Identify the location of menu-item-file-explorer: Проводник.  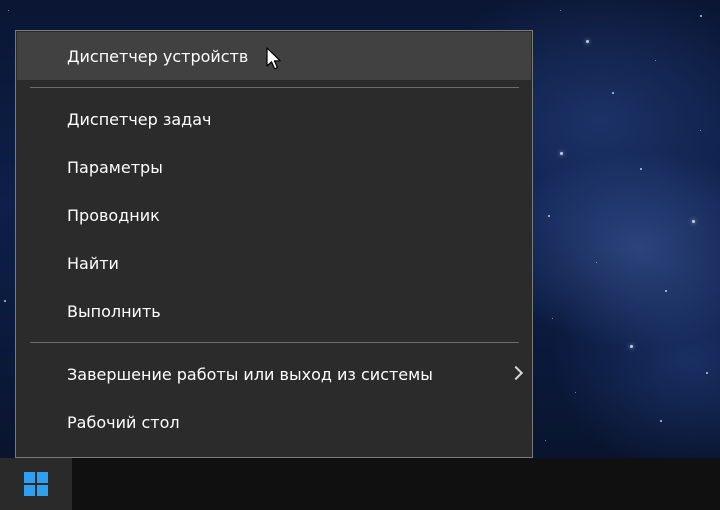
(274, 215).